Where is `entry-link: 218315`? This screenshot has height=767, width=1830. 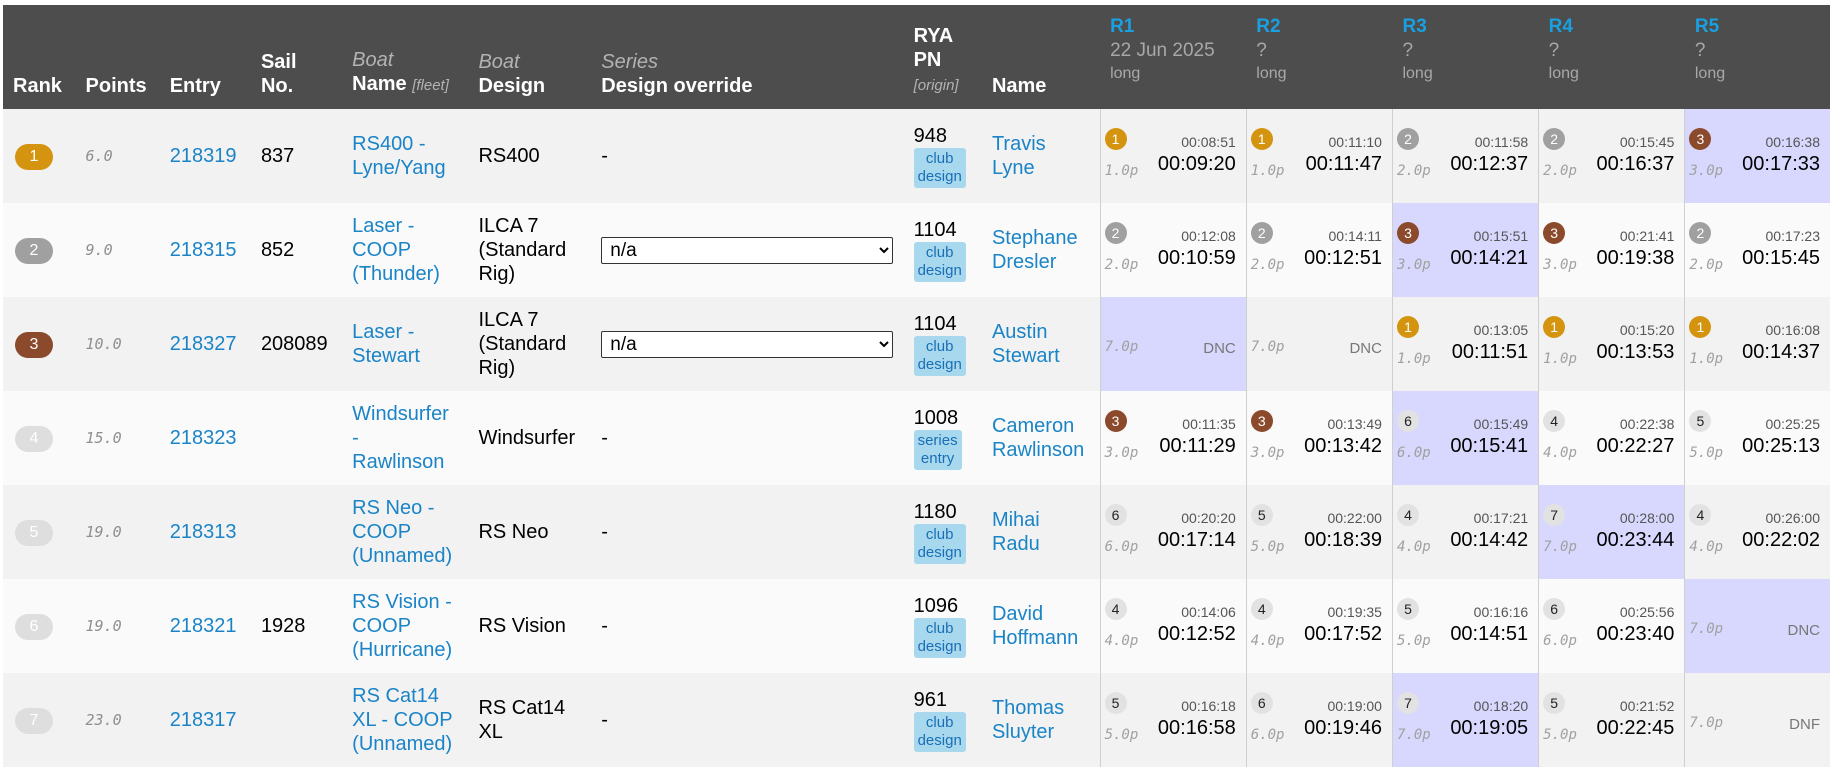
entry-link: 218315 is located at coordinates (203, 250).